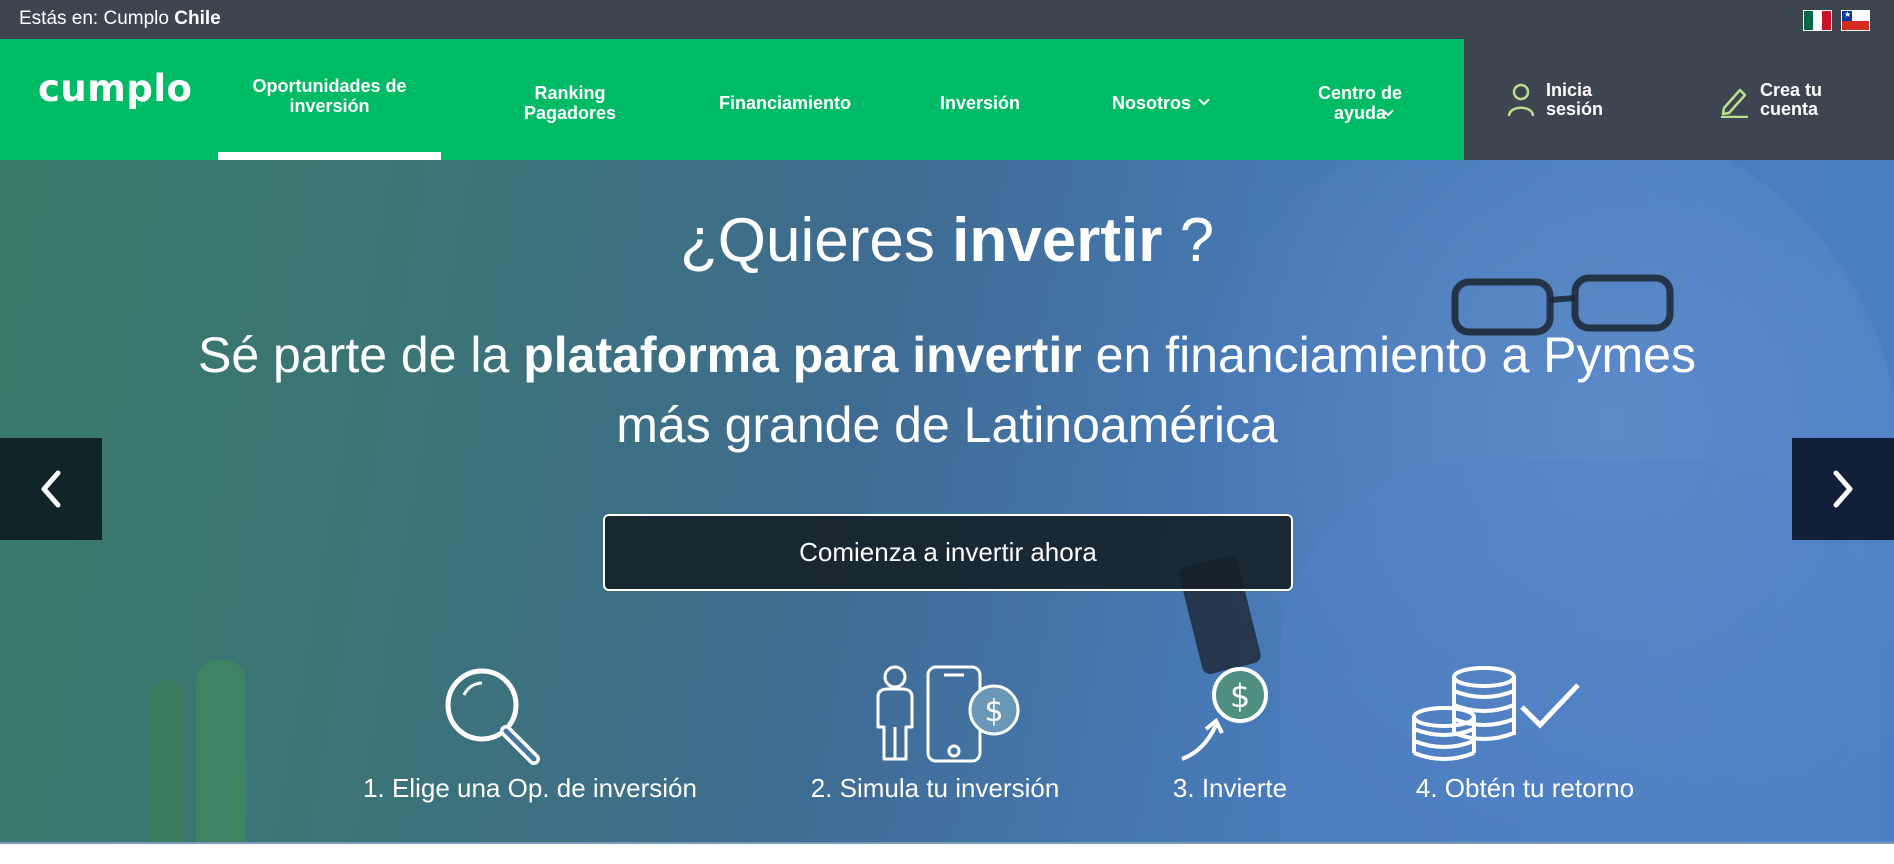 The width and height of the screenshot is (1894, 864). Describe the element at coordinates (1224, 714) in the screenshot. I see `dollar-arrow-icon: $` at that location.